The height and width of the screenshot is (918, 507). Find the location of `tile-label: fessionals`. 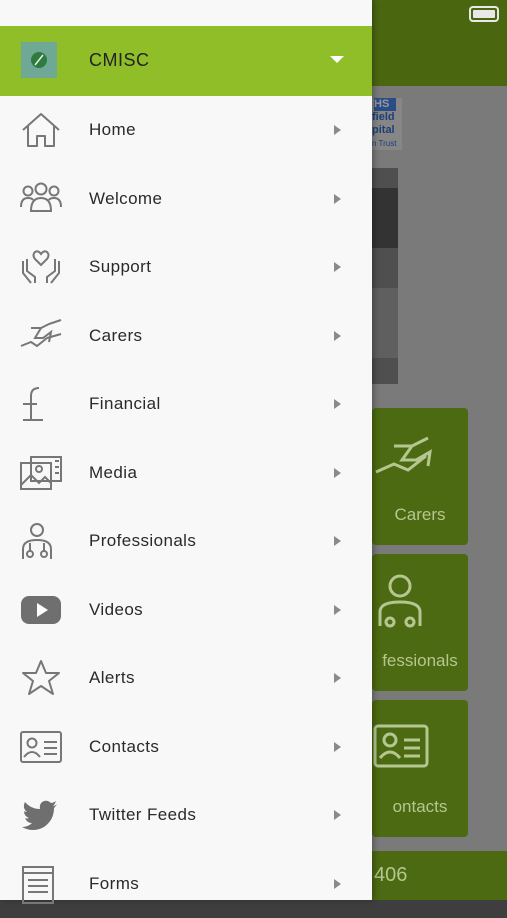

tile-label: fessionals is located at coordinates (420, 661).